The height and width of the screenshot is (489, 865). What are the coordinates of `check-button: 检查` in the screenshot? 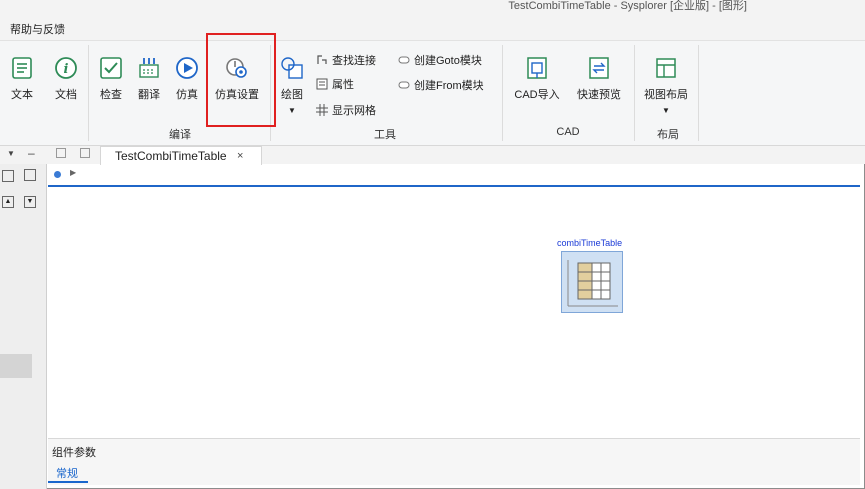 It's located at (111, 79).